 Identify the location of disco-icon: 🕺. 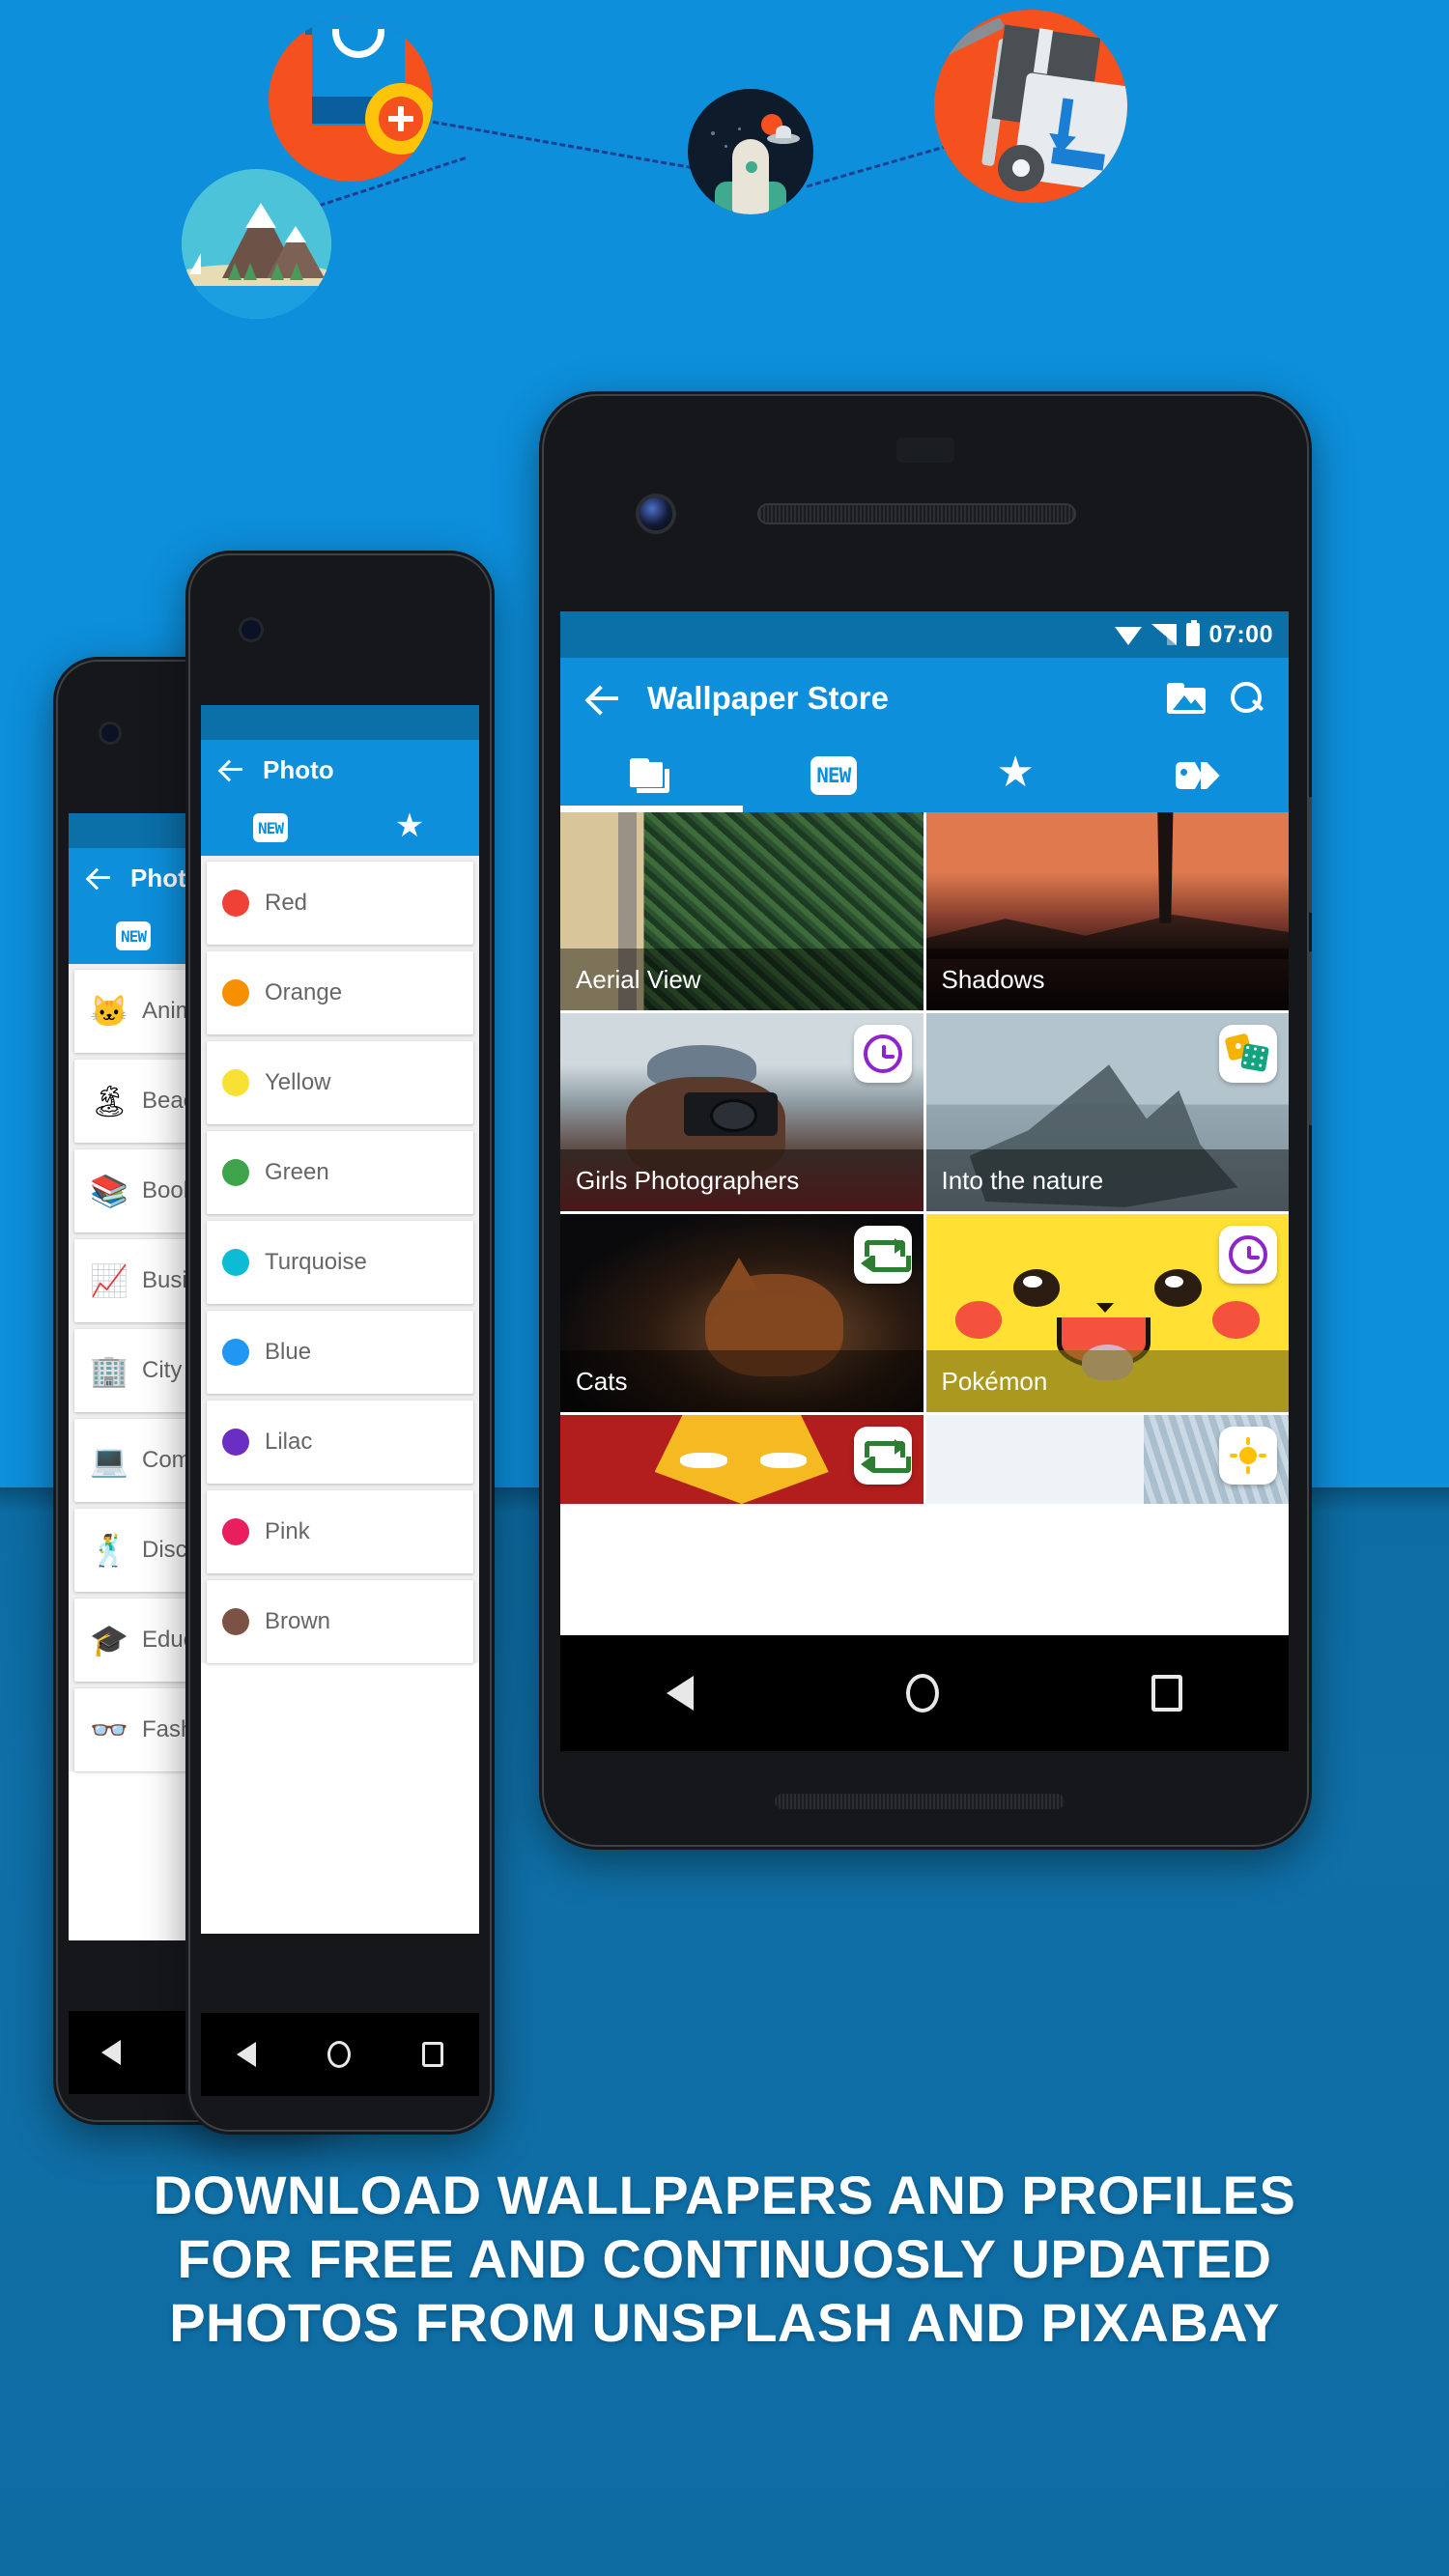
(109, 1550).